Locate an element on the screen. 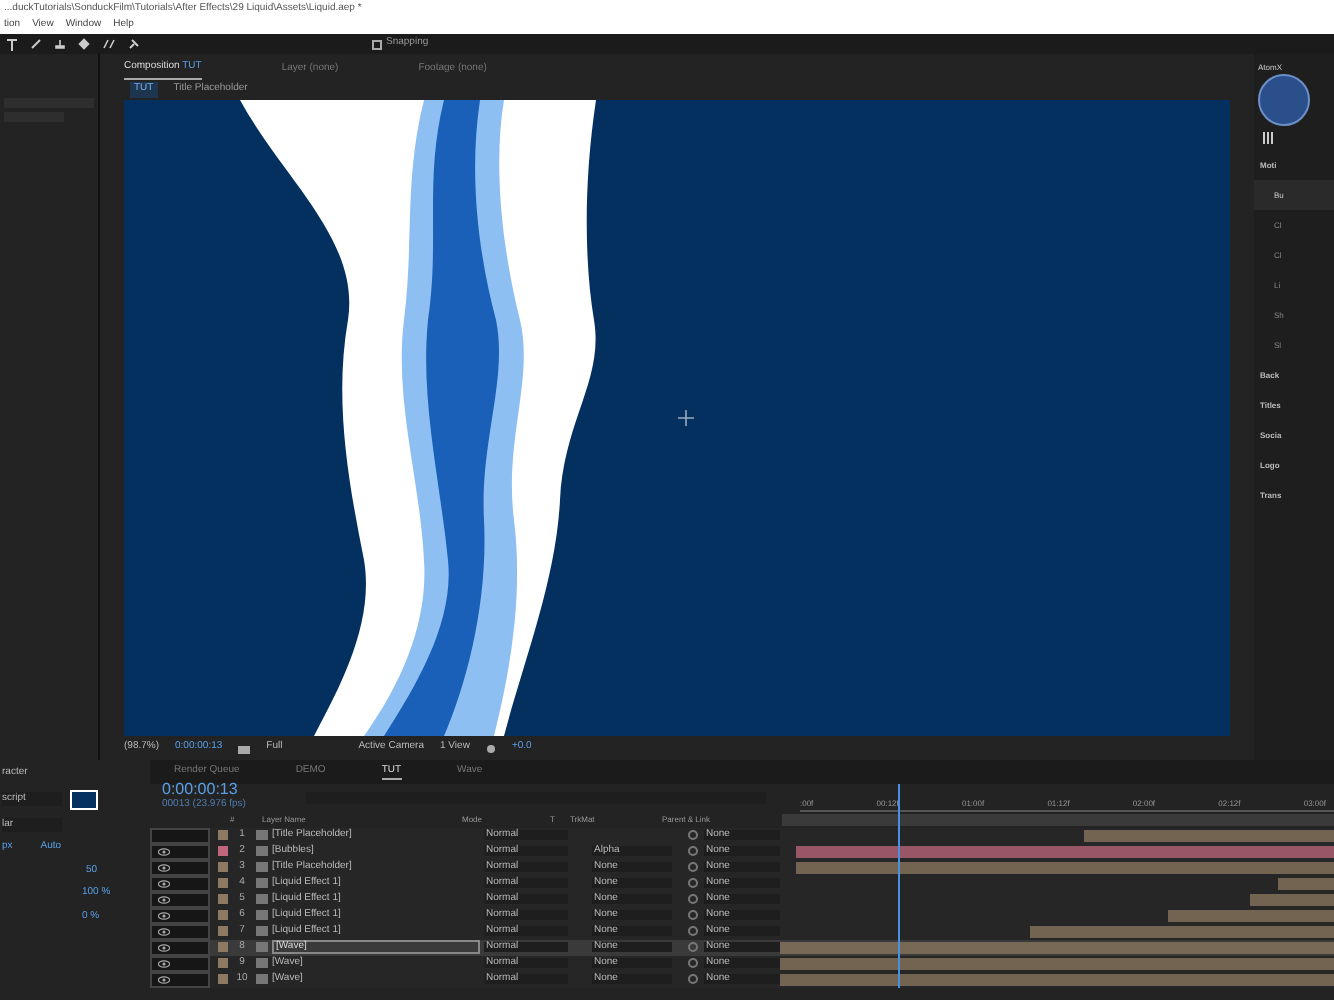  current-time: 0:00:00:13 is located at coordinates (204, 790).